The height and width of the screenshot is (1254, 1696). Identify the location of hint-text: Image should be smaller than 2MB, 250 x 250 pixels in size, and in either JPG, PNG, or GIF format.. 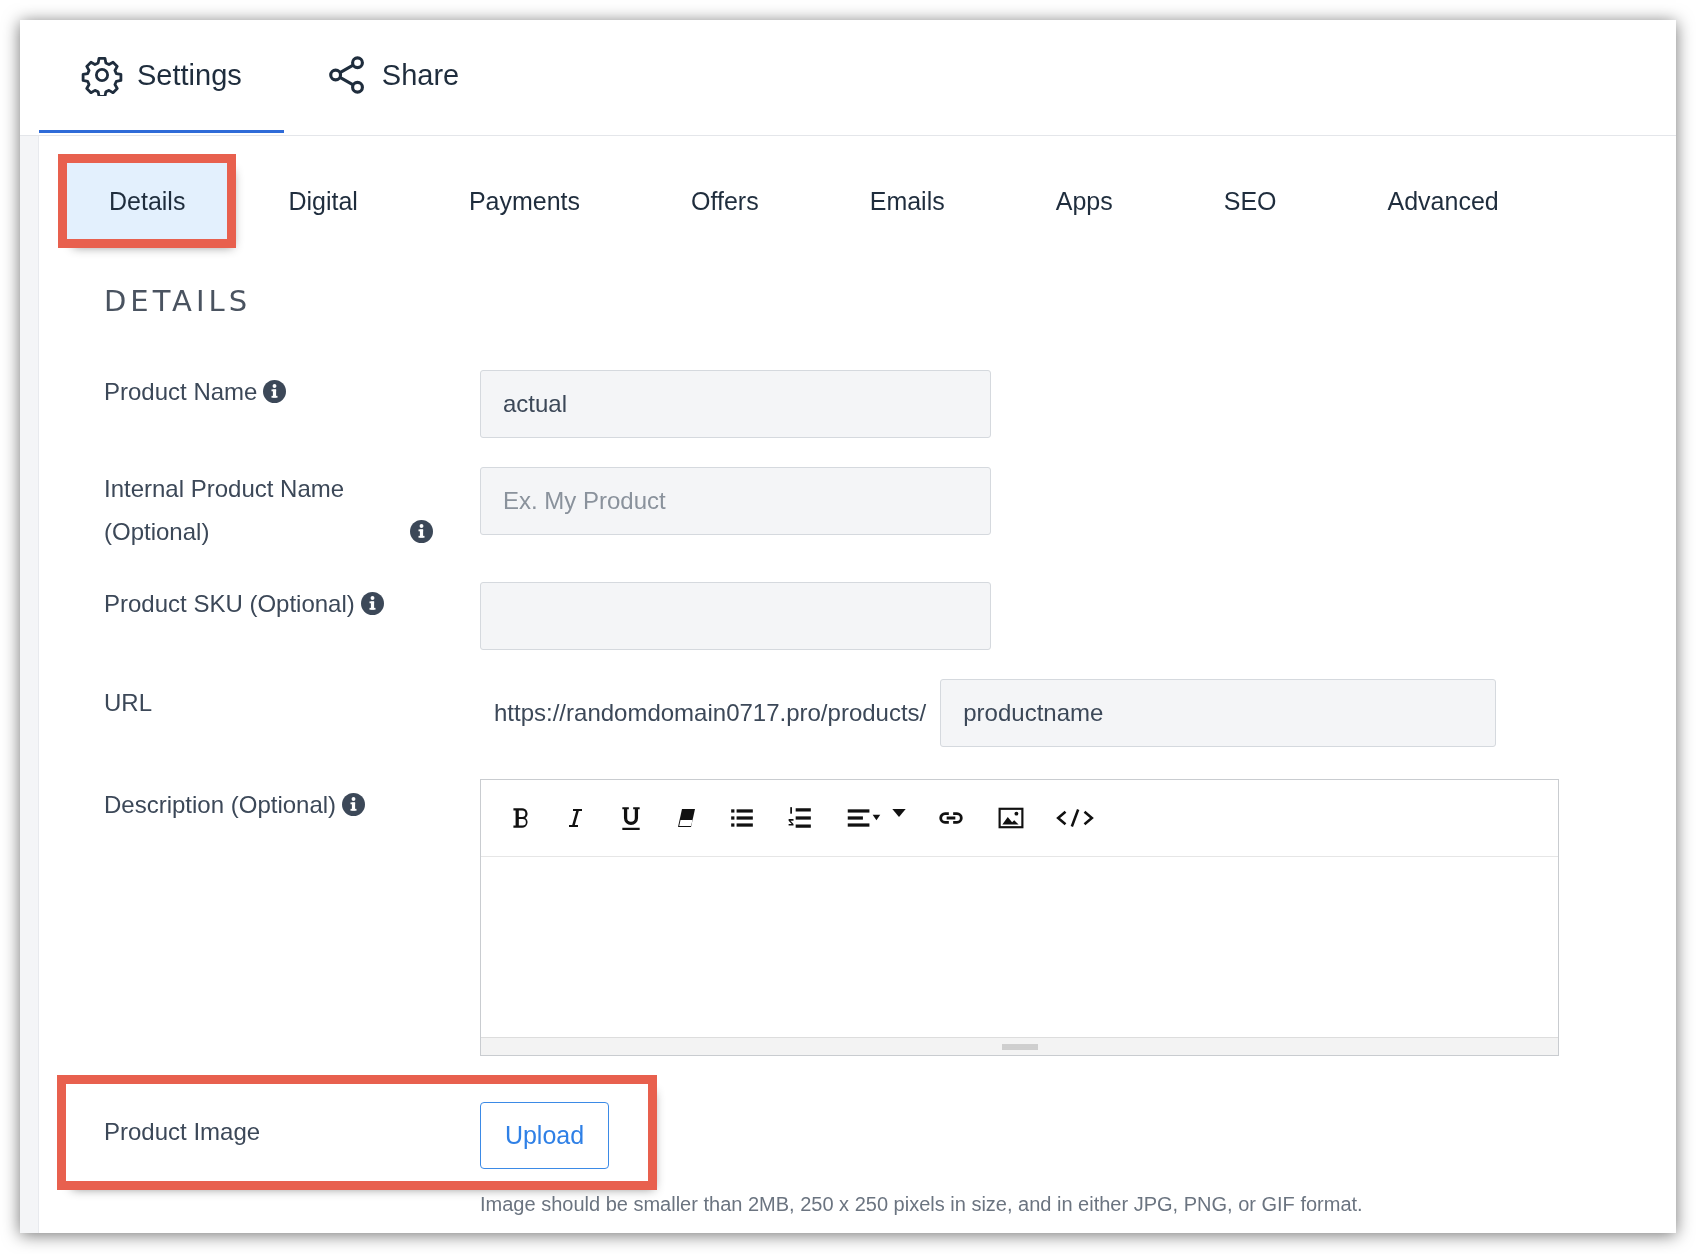
(921, 1204).